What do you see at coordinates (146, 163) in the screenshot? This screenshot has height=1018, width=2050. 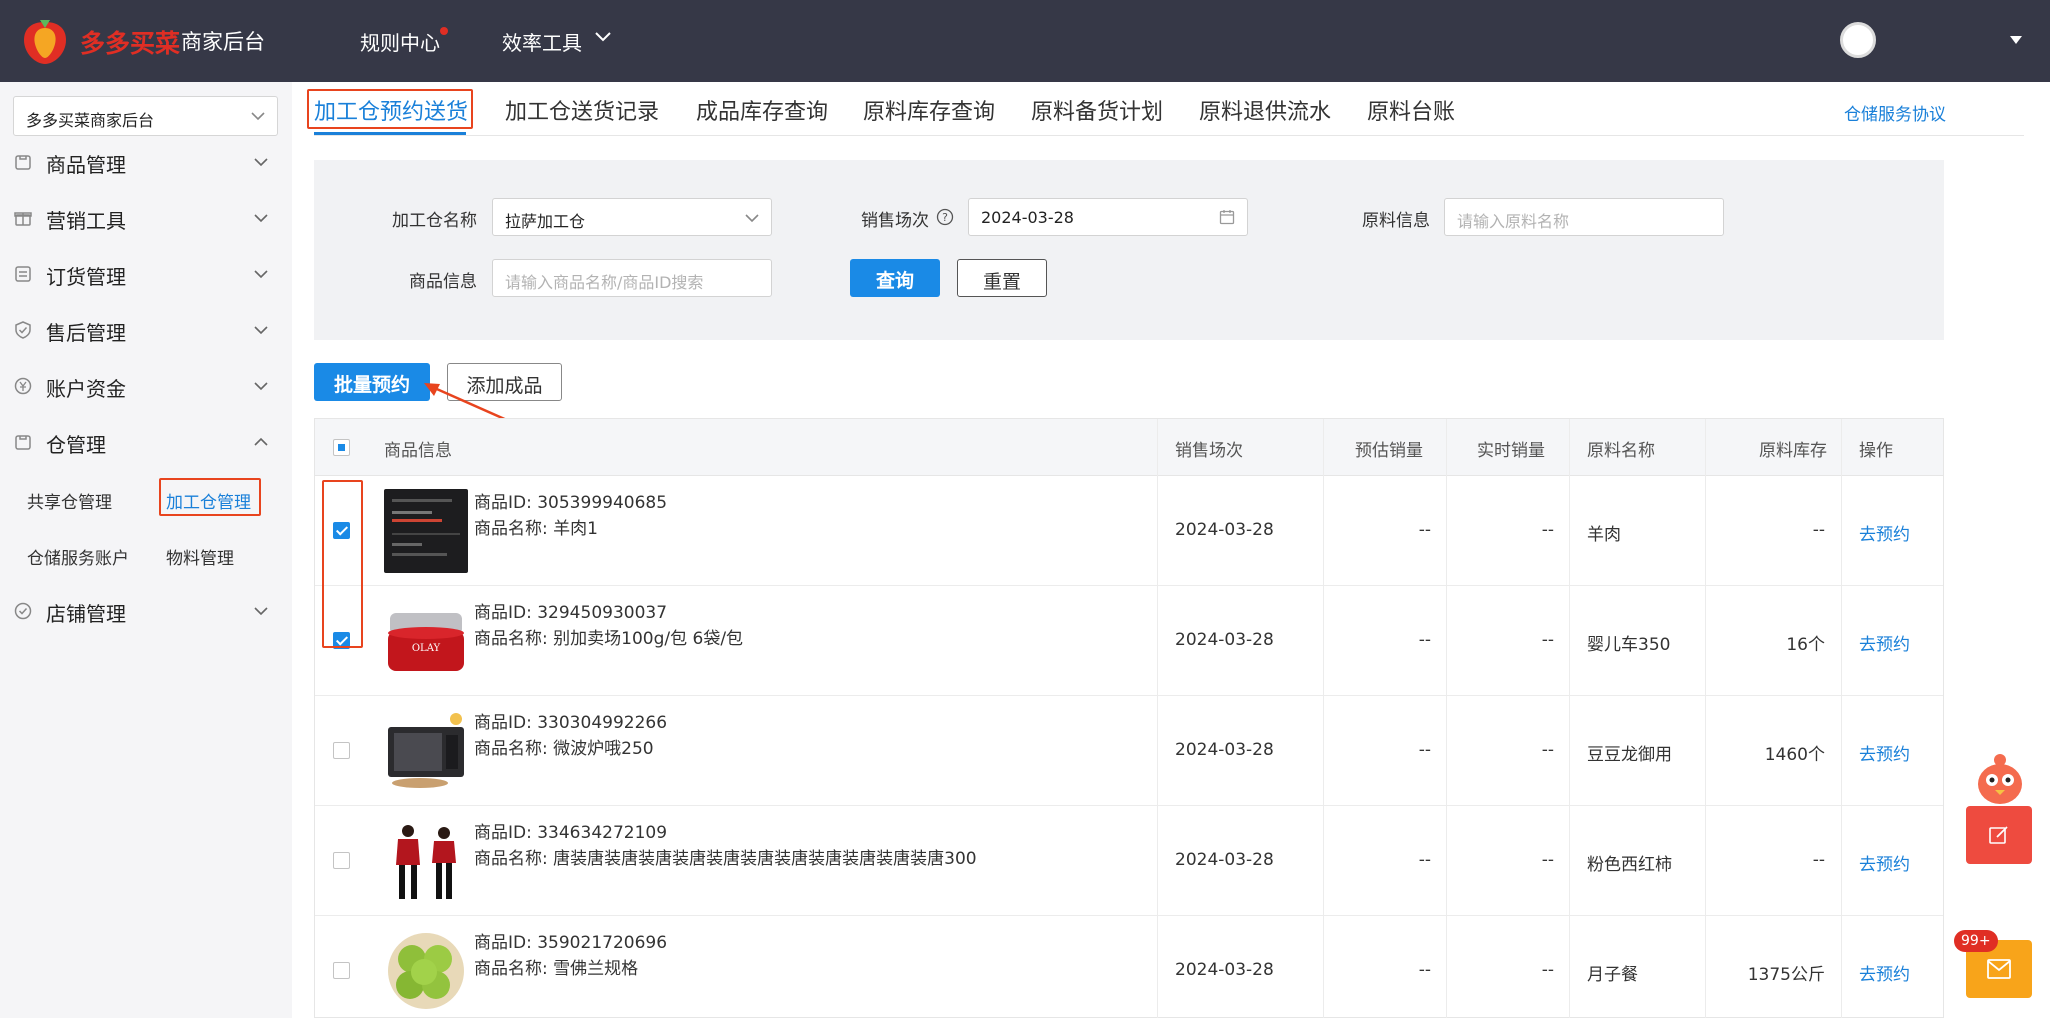 I see `menu-goods: 商品管理` at bounding box center [146, 163].